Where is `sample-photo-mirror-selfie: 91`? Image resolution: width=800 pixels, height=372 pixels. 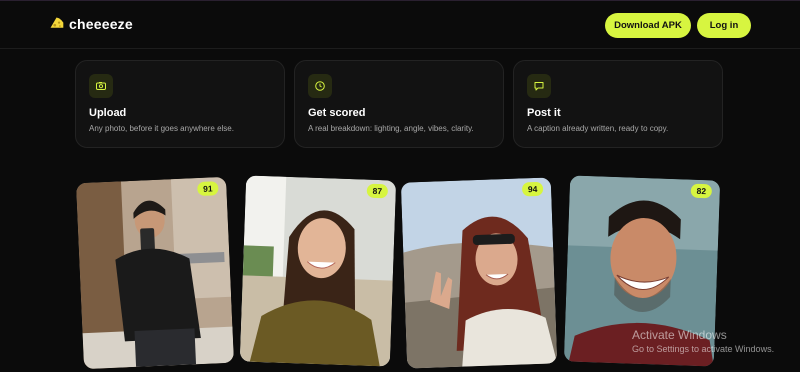
sample-photo-mirror-selfie: 91 is located at coordinates (155, 273).